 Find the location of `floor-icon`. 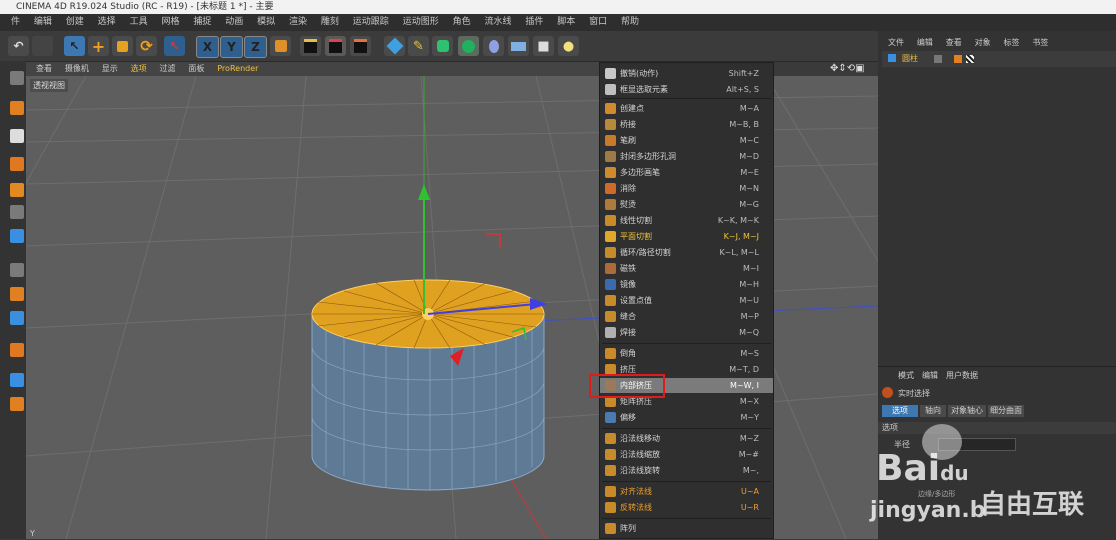

floor-icon is located at coordinates (518, 46).